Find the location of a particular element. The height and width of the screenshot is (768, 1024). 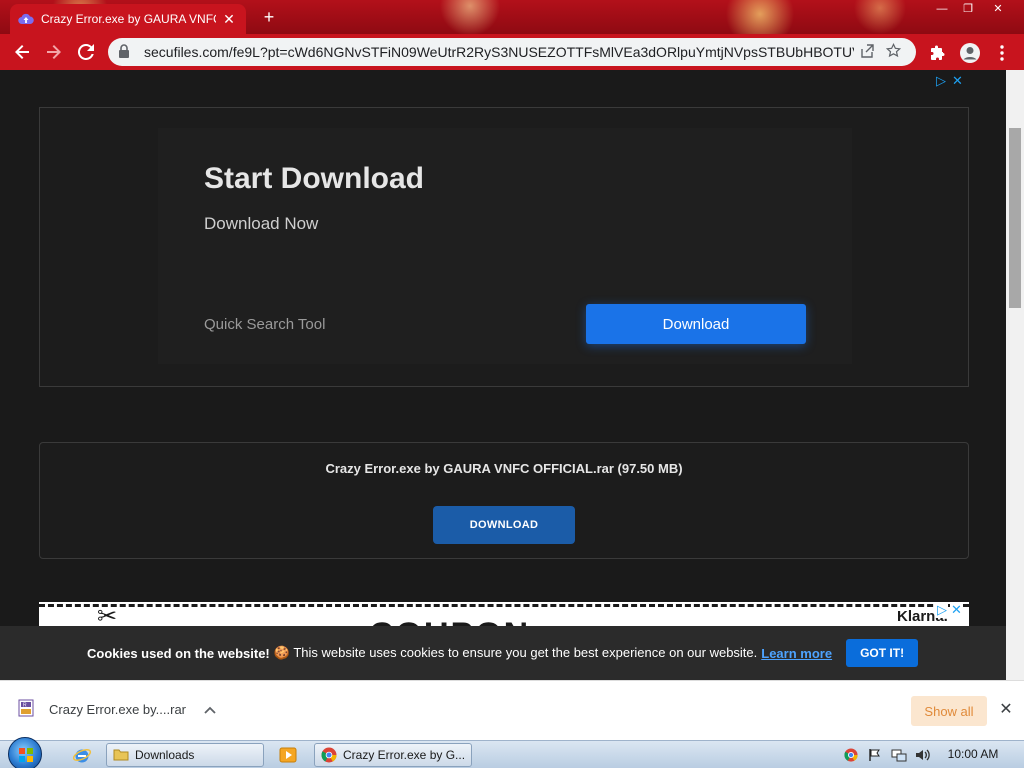

ad-subtitle: Download Now is located at coordinates (261, 223).